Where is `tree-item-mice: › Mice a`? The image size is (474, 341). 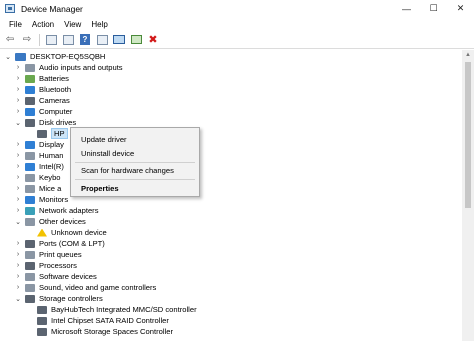 tree-item-mice: › Mice a is located at coordinates (38, 188).